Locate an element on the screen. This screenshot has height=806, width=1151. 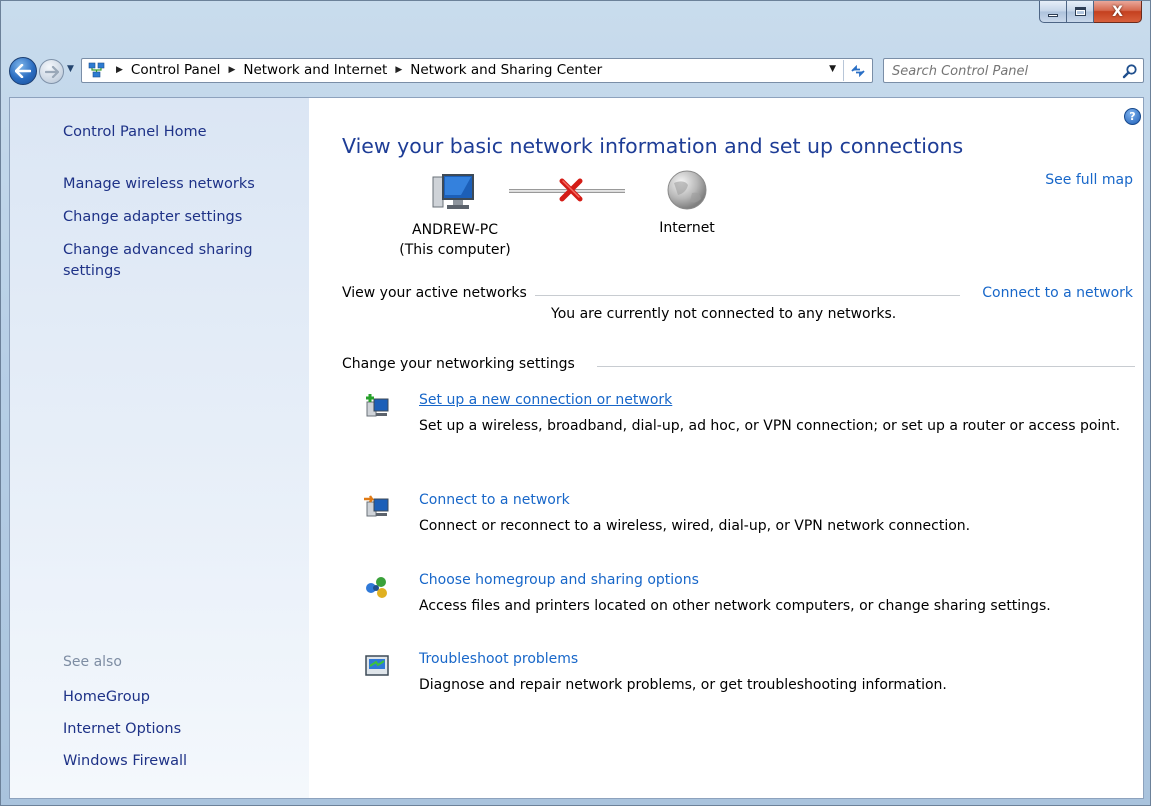
maximize-button is located at coordinates (1080, 12).